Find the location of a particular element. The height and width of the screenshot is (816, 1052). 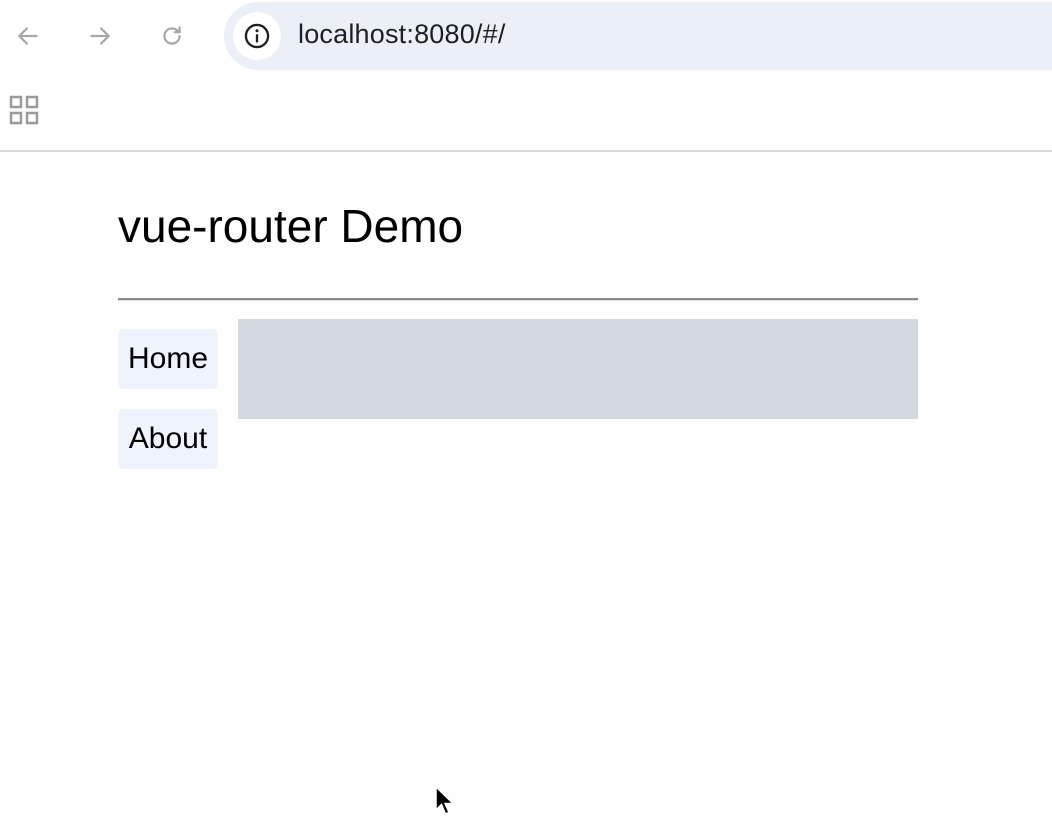

site-info-button is located at coordinates (257, 36).